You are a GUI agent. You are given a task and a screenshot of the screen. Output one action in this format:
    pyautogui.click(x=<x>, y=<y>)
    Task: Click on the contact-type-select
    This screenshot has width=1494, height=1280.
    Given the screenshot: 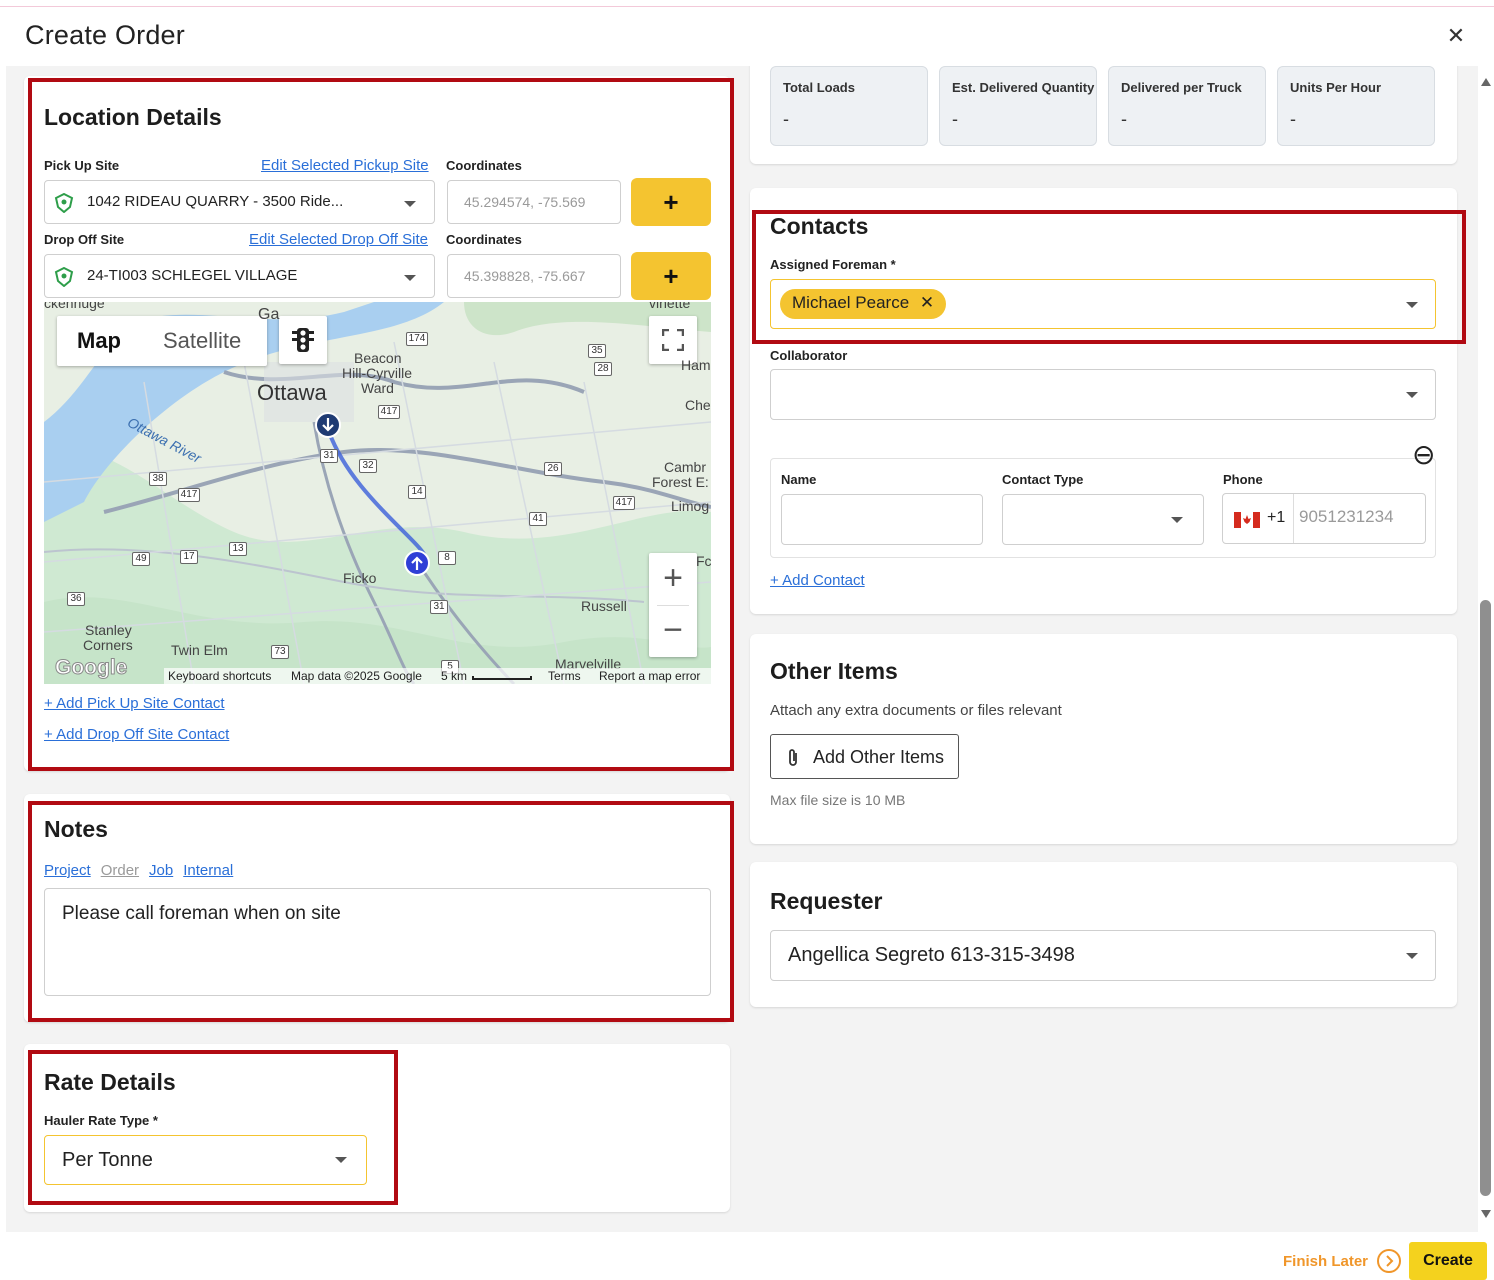 What is the action you would take?
    pyautogui.click(x=1103, y=519)
    